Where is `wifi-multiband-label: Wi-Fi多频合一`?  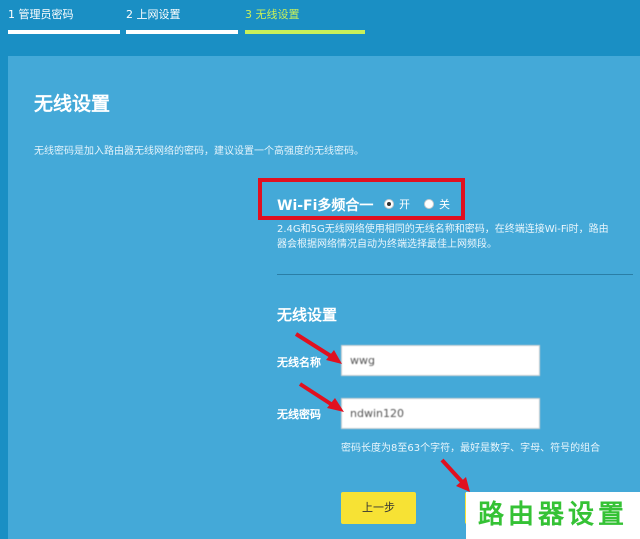
wifi-multiband-label: Wi-Fi多频合一 is located at coordinates (325, 206).